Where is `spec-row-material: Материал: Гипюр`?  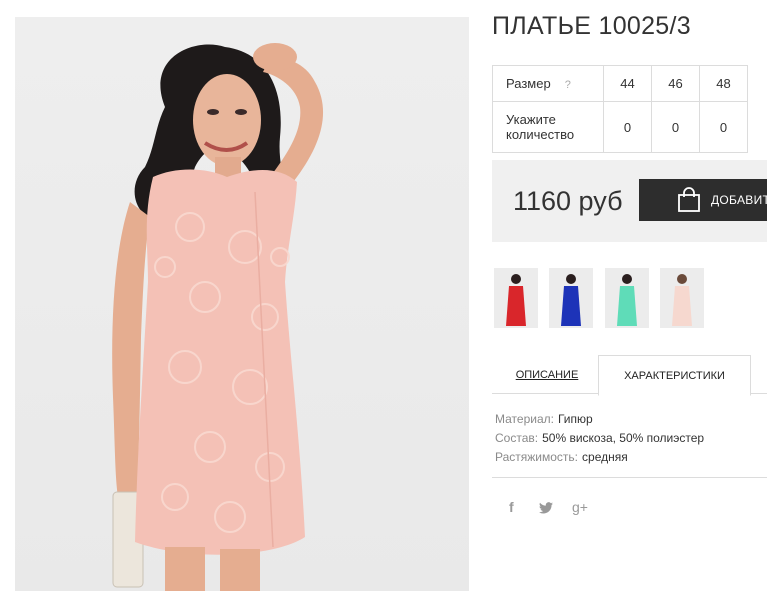 spec-row-material: Материал: Гипюр is located at coordinates (599, 419).